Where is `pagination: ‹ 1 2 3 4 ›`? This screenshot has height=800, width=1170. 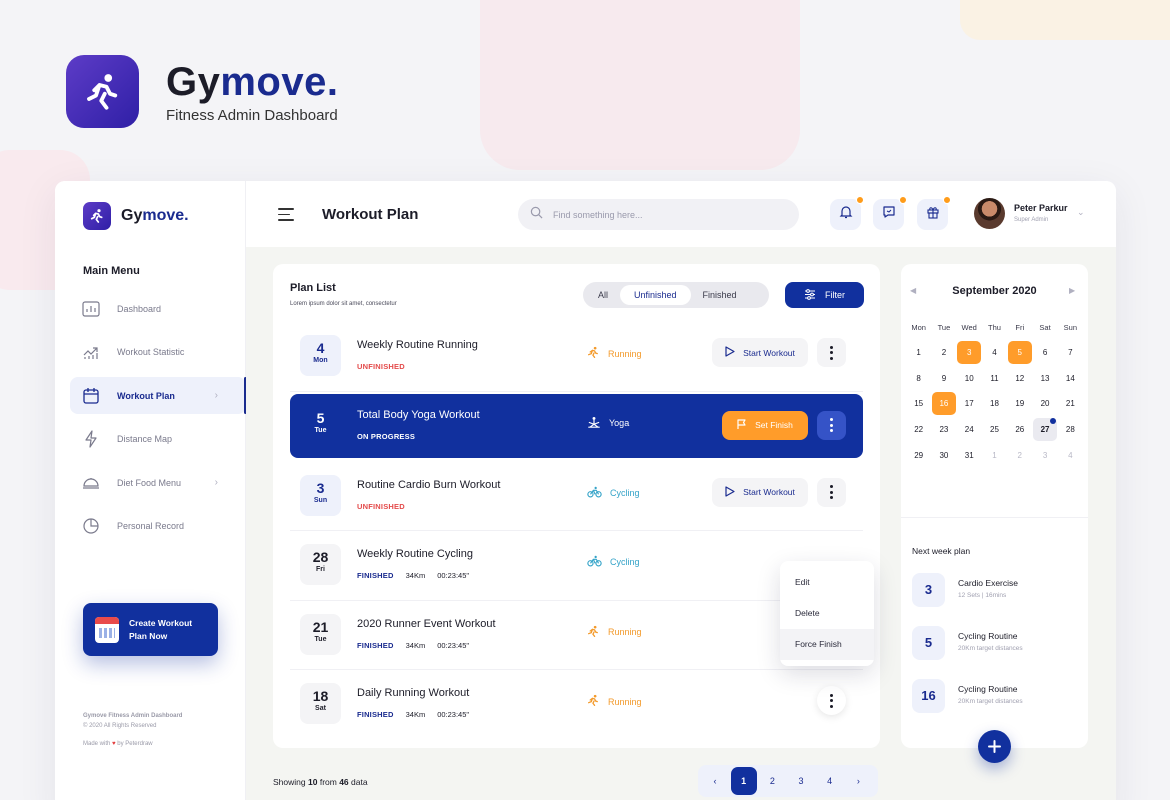 pagination: ‹ 1 2 3 4 › is located at coordinates (788, 781).